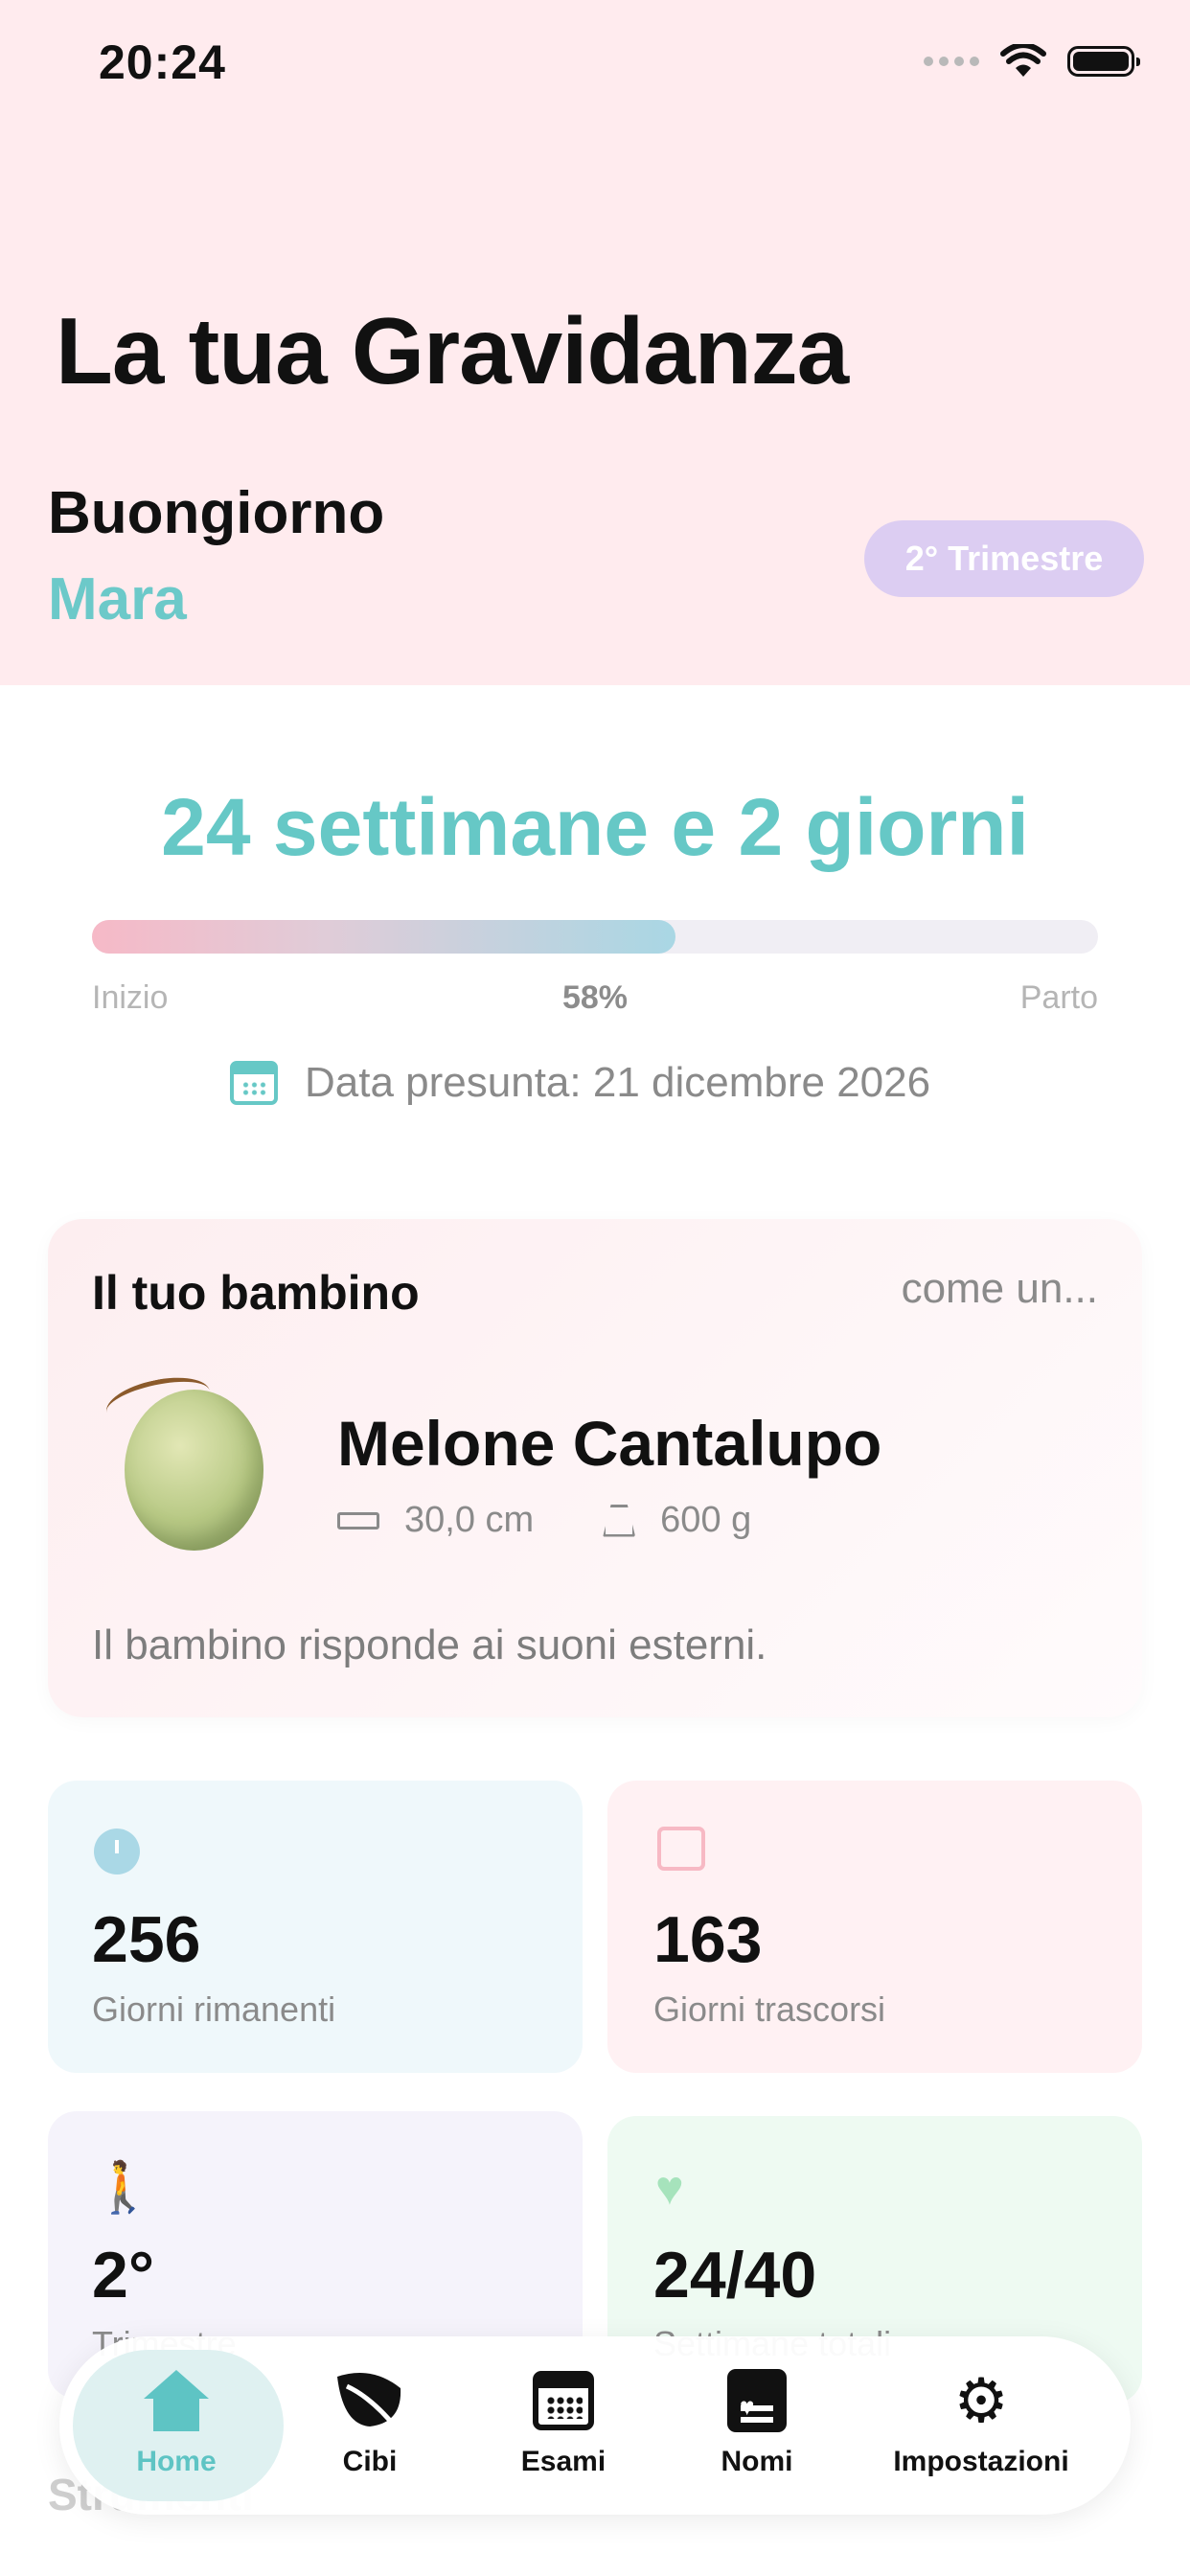 Image resolution: width=1190 pixels, height=2576 pixels. I want to click on baby-description: Il bambino risponde ai suoni esterni., so click(429, 1645).